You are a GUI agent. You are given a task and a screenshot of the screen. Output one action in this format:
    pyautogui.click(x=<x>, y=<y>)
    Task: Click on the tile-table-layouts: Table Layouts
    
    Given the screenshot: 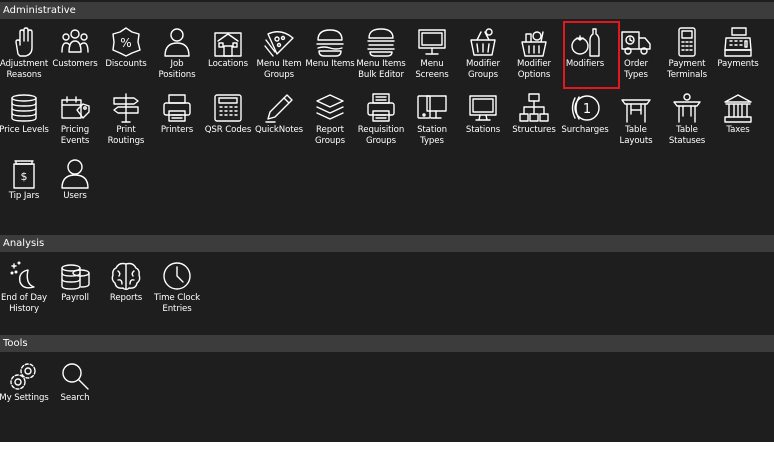 What is the action you would take?
    pyautogui.click(x=636, y=122)
    